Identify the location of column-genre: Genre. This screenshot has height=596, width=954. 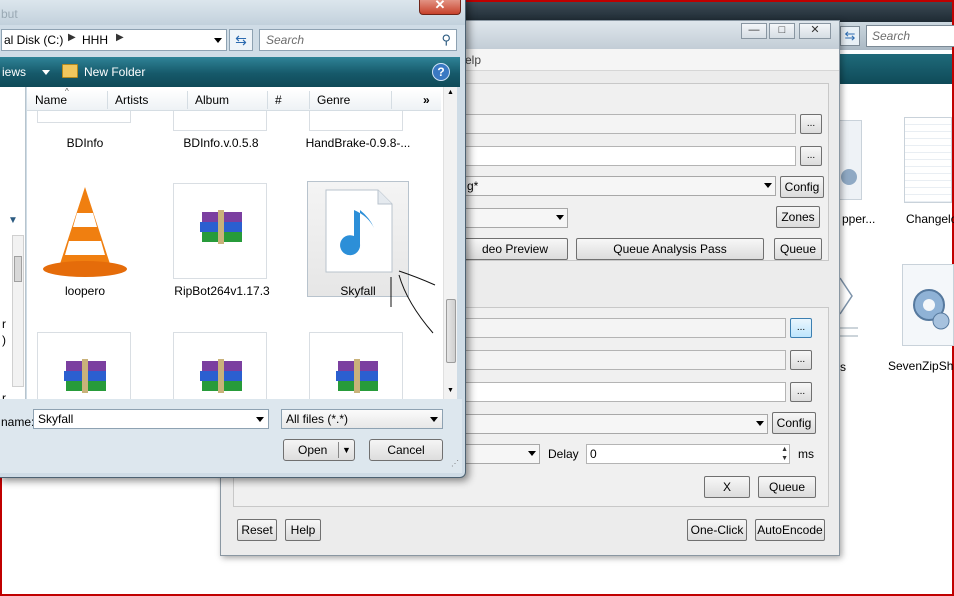
(333, 100).